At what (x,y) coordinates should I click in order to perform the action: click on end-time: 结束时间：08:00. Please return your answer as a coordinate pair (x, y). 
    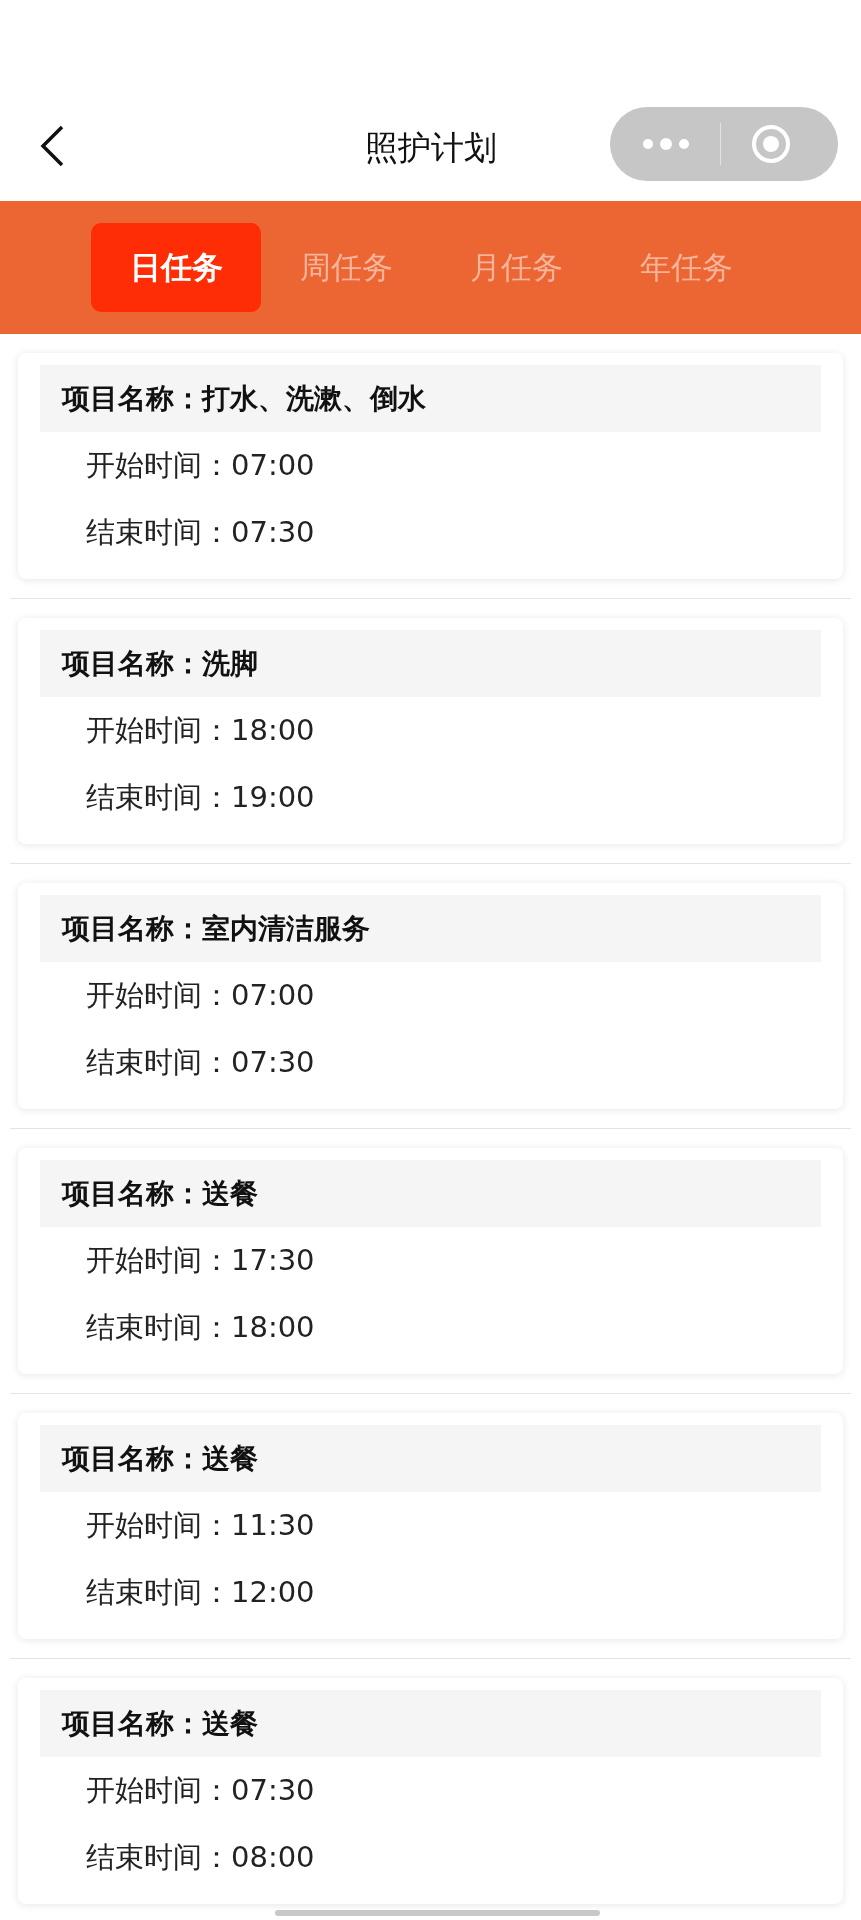
    Looking at the image, I should click on (200, 1857).